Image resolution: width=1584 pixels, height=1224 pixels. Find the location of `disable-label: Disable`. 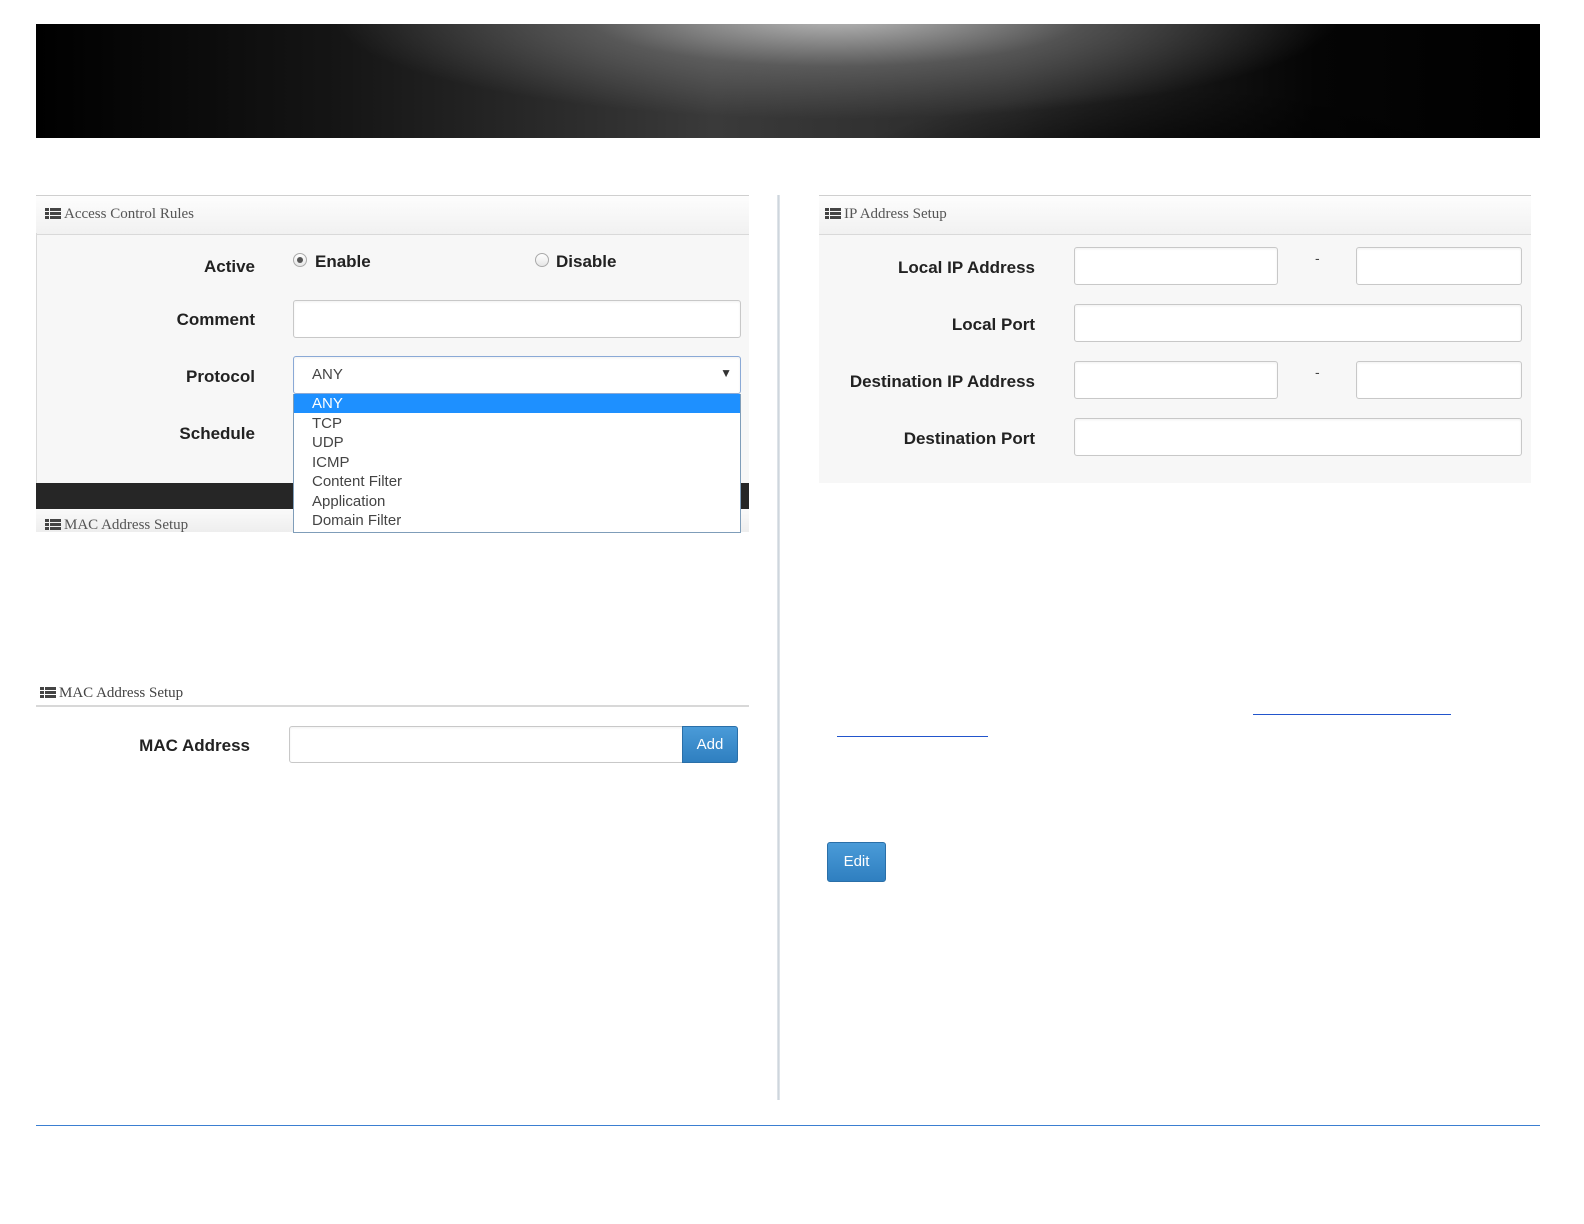

disable-label: Disable is located at coordinates (586, 262).